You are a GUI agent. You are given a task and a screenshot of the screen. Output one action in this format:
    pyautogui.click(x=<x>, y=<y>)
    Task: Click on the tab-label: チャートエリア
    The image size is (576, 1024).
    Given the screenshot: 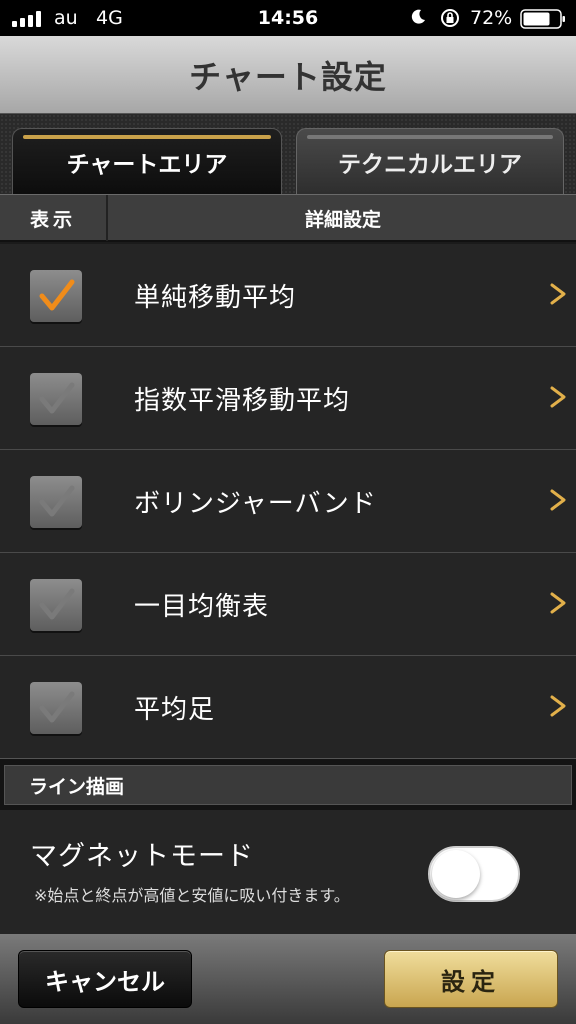 What is the action you would take?
    pyautogui.click(x=147, y=164)
    